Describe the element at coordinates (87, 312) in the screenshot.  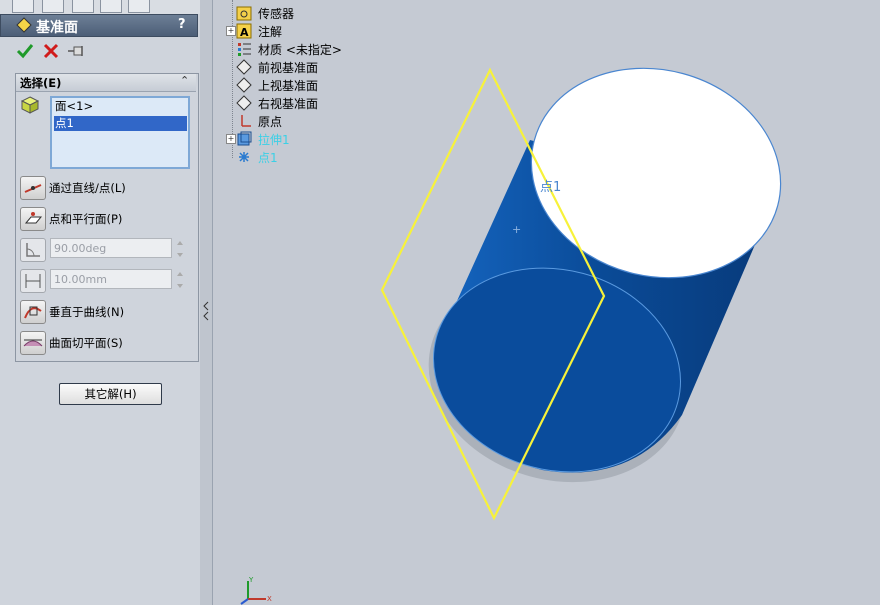
I see `normal-to-curve-label: 垂直于曲线(N)` at that location.